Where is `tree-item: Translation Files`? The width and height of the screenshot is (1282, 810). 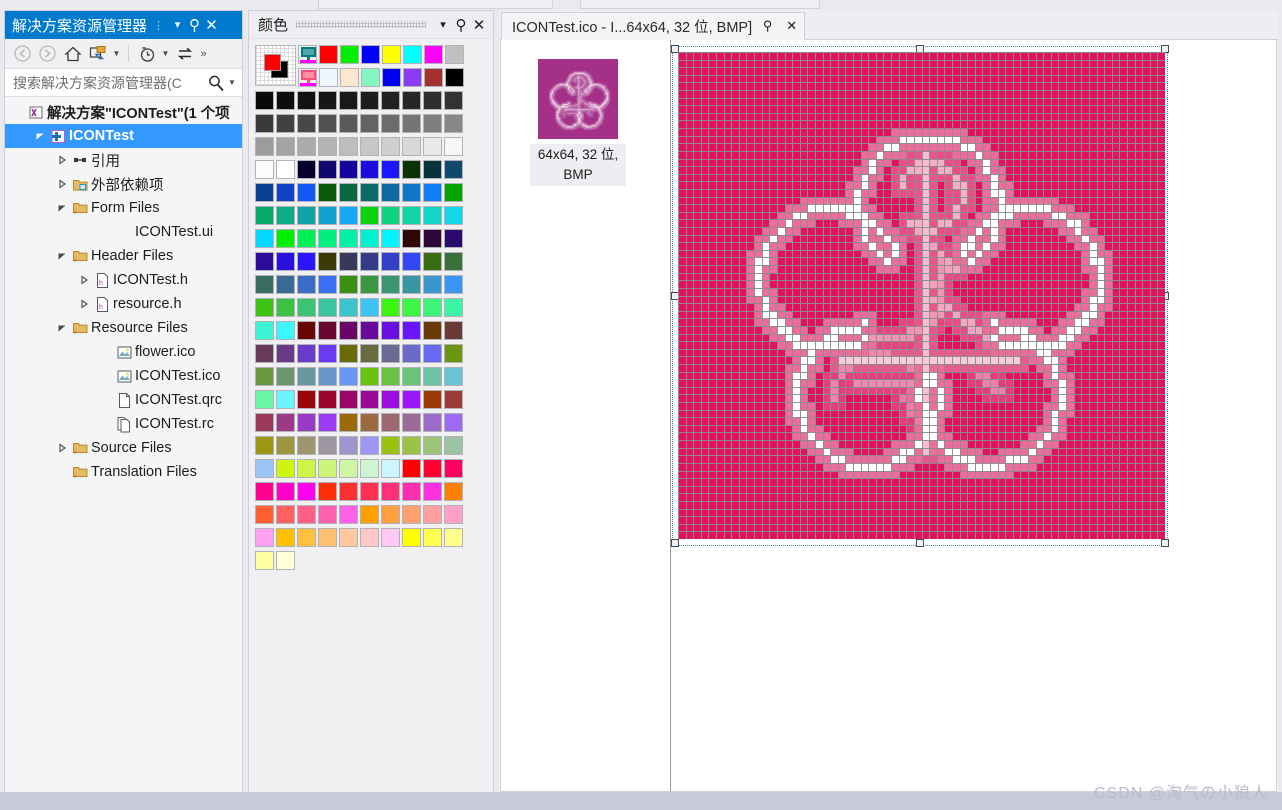 tree-item: Translation Files is located at coordinates (123, 472).